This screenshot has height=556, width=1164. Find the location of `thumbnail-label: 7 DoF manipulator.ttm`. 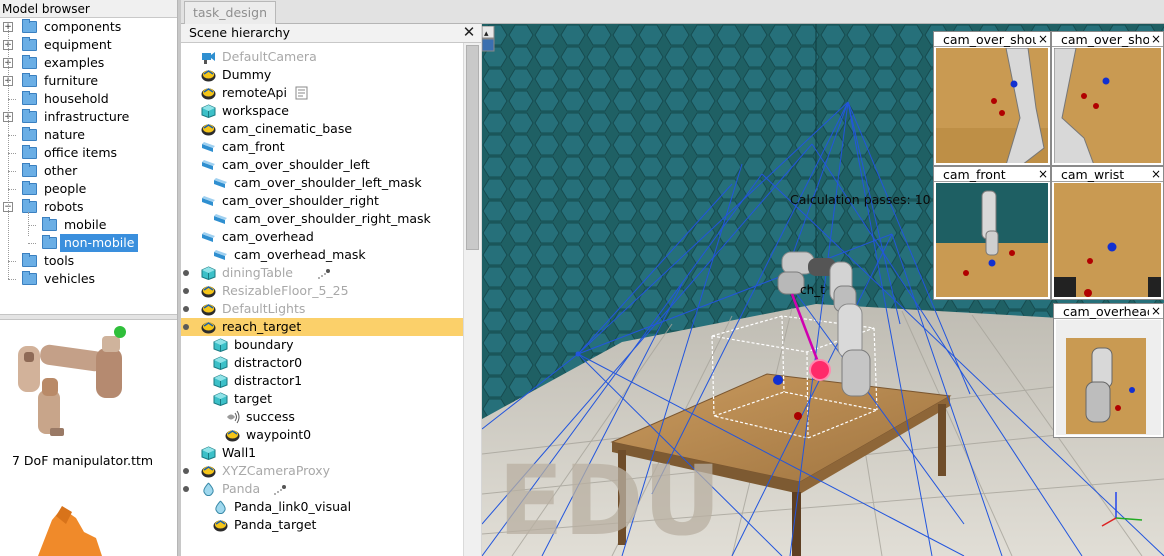

thumbnail-label: 7 DoF manipulator.ttm is located at coordinates (83, 460).